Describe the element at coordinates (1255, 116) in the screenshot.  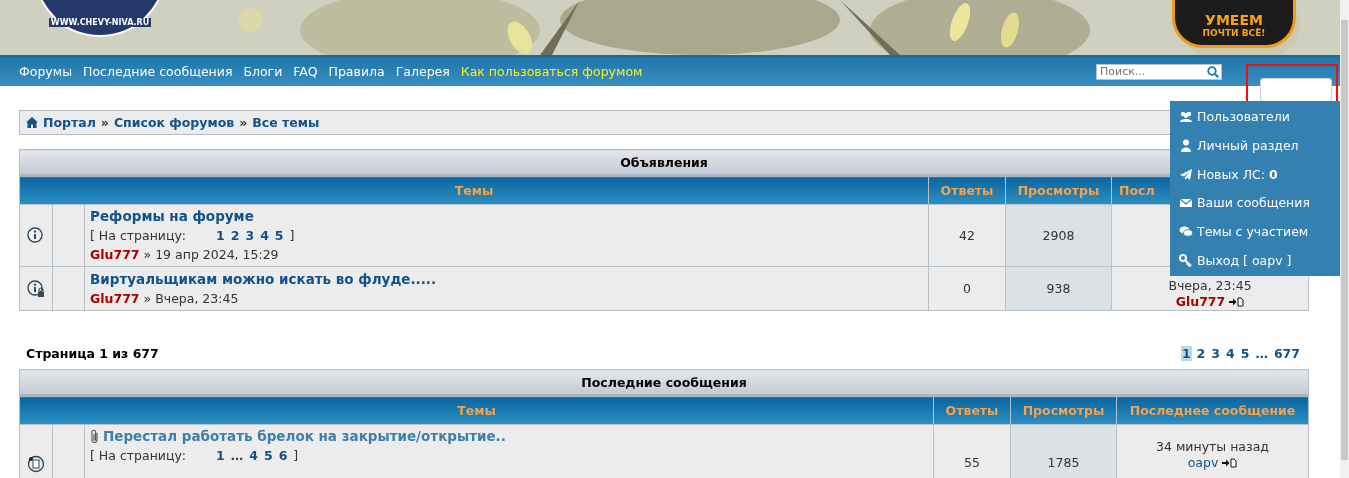
I see `menu-item: Пользователи` at that location.